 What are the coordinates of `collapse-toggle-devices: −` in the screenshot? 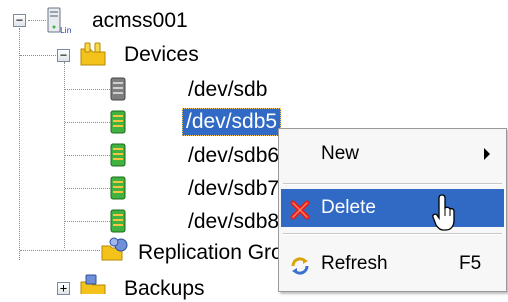 It's located at (63, 55).